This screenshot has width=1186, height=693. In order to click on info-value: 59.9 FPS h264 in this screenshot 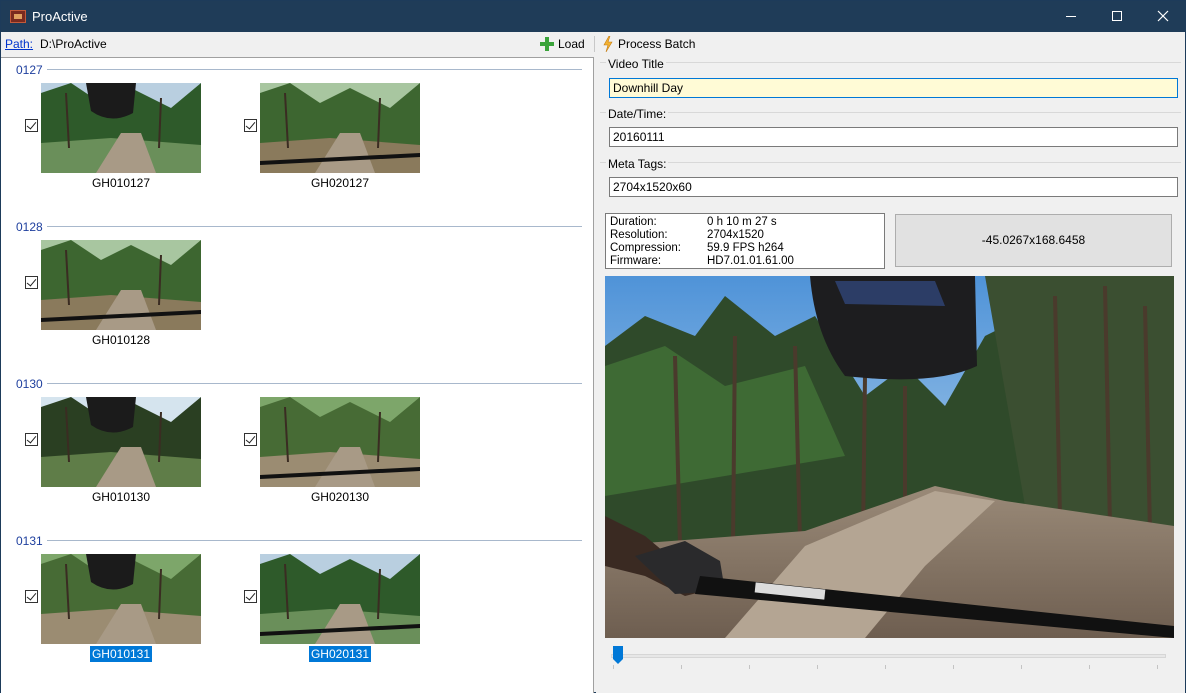, I will do `click(745, 248)`.